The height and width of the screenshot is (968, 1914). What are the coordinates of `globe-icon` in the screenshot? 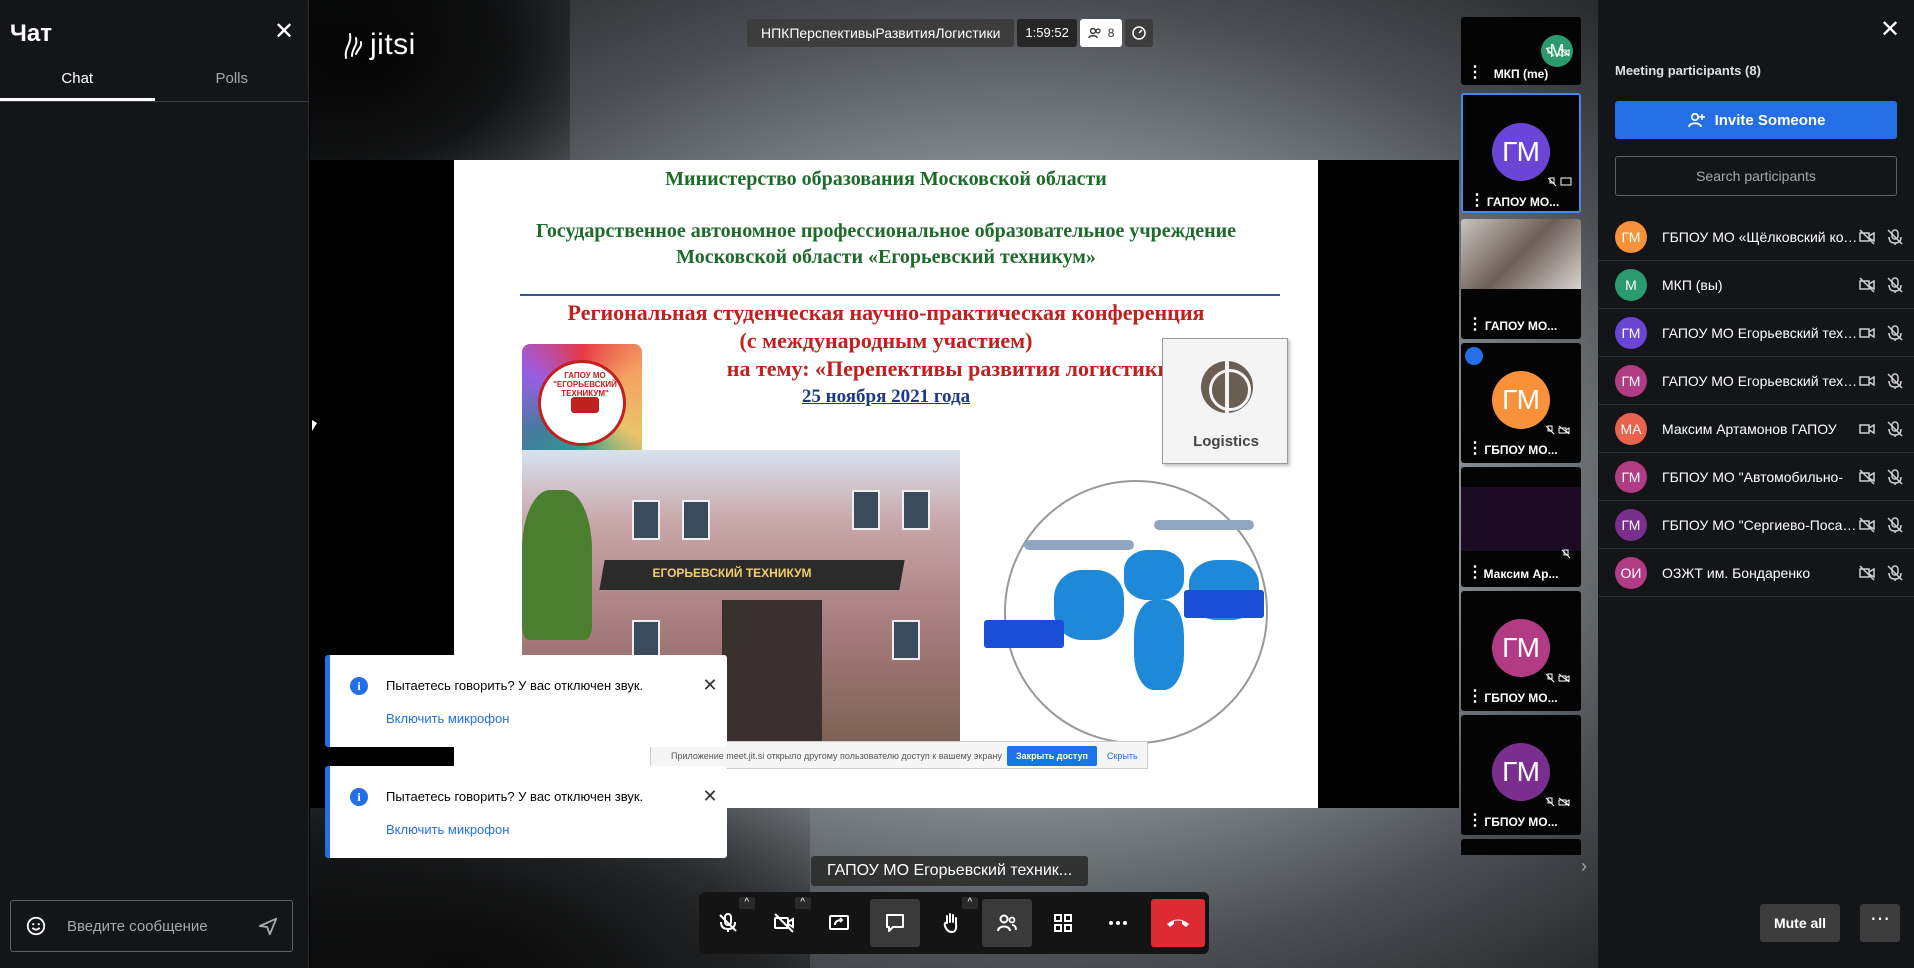 It's located at (1227, 387).